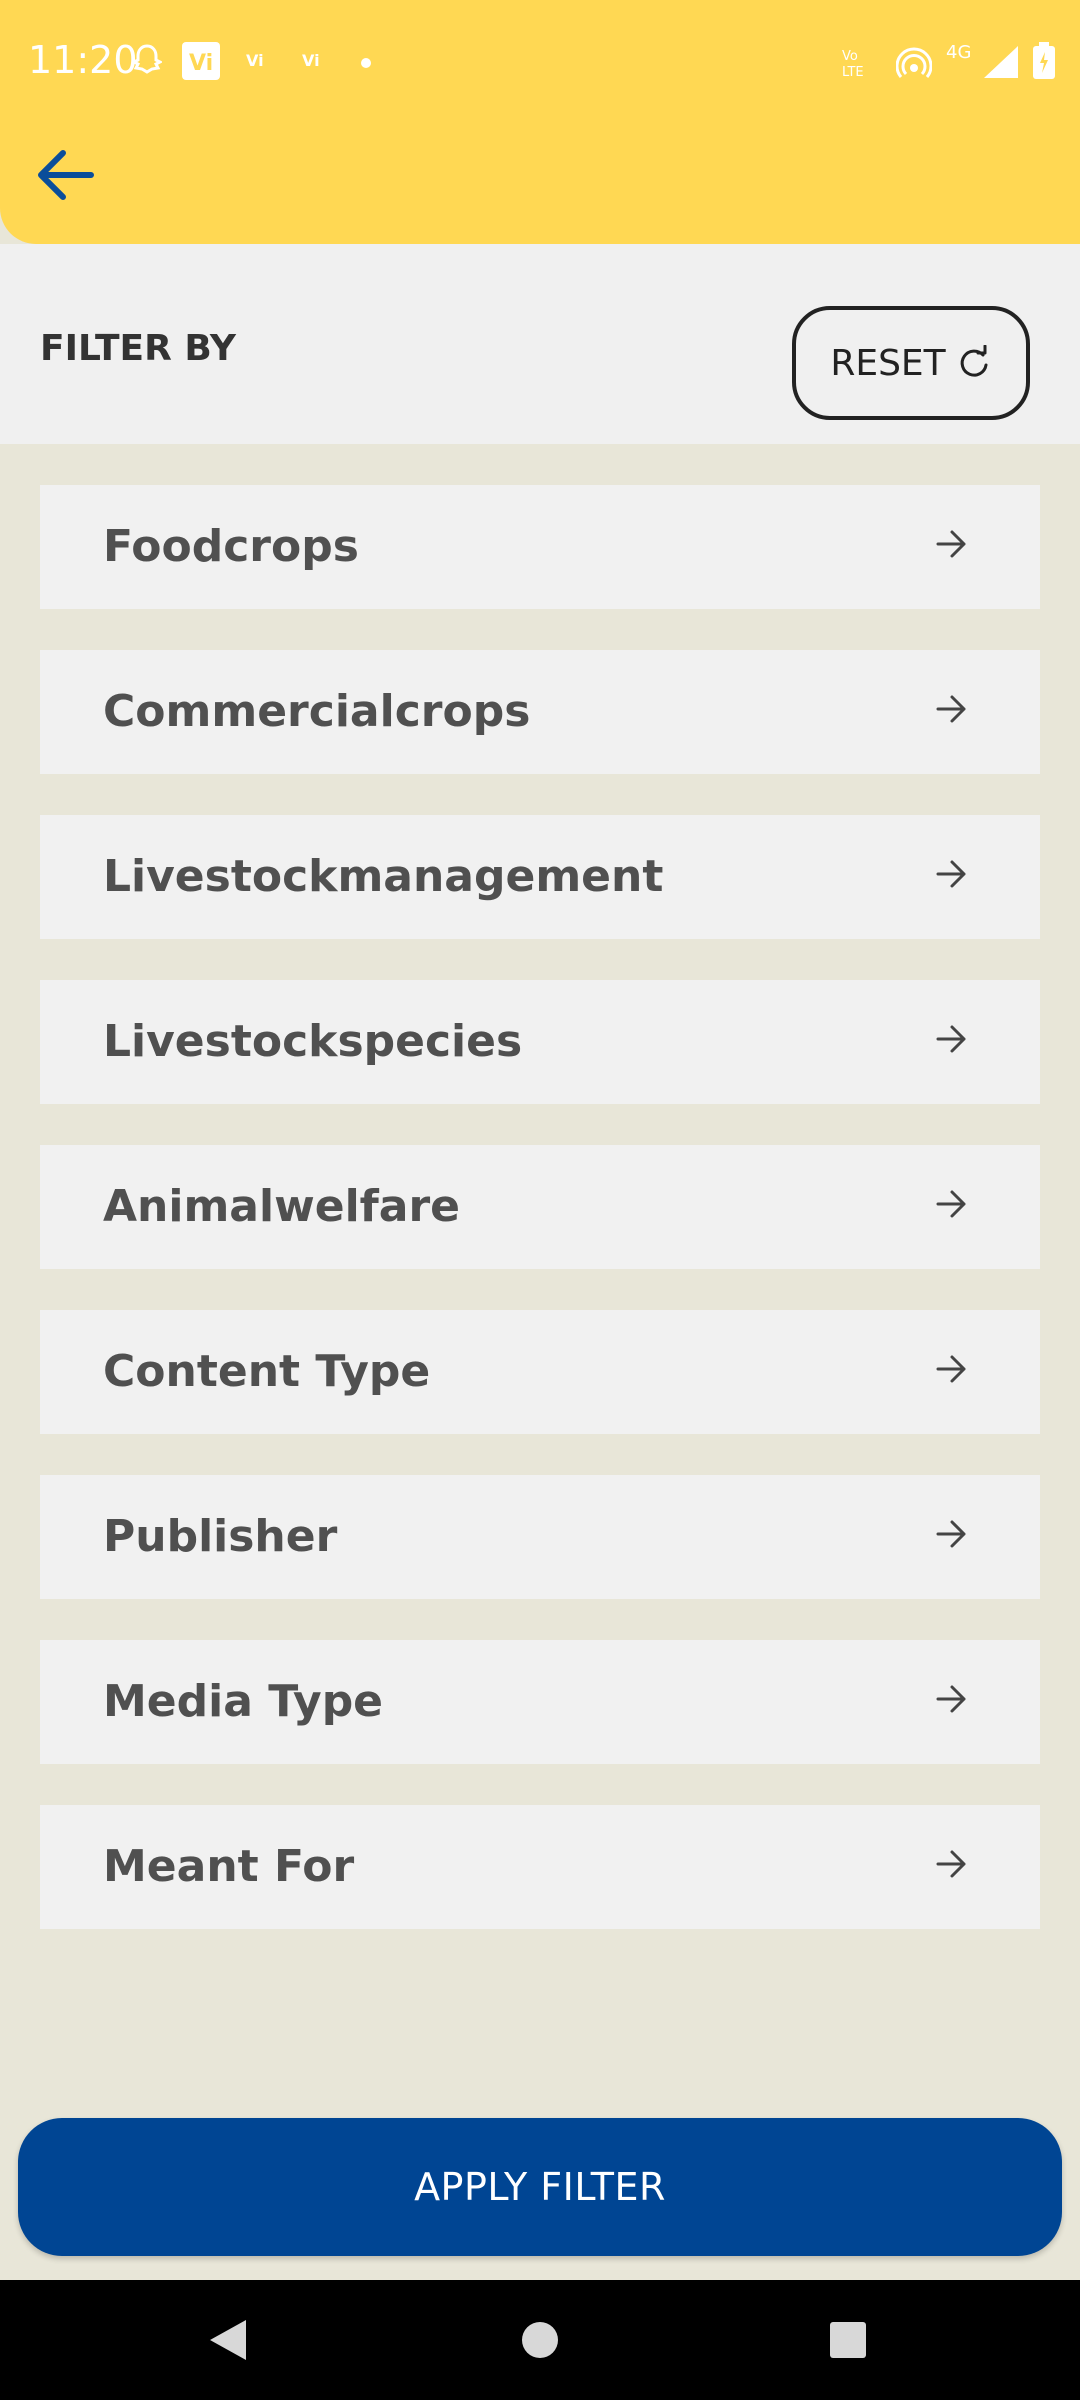  Describe the element at coordinates (540, 712) in the screenshot. I see `filter-item-commercialcrops: Commercialcrops` at that location.